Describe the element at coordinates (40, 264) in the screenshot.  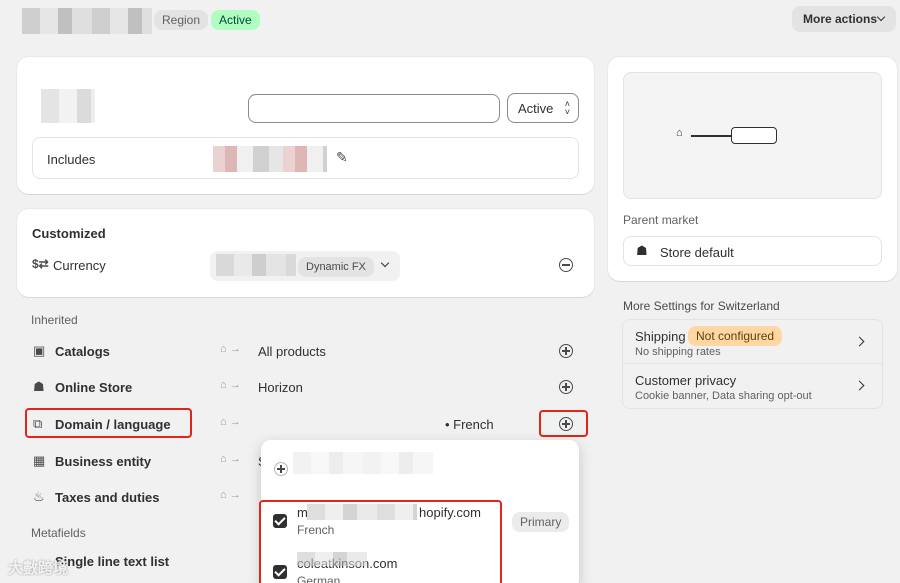
I see `currency-exchange-icon: $⇄` at that location.